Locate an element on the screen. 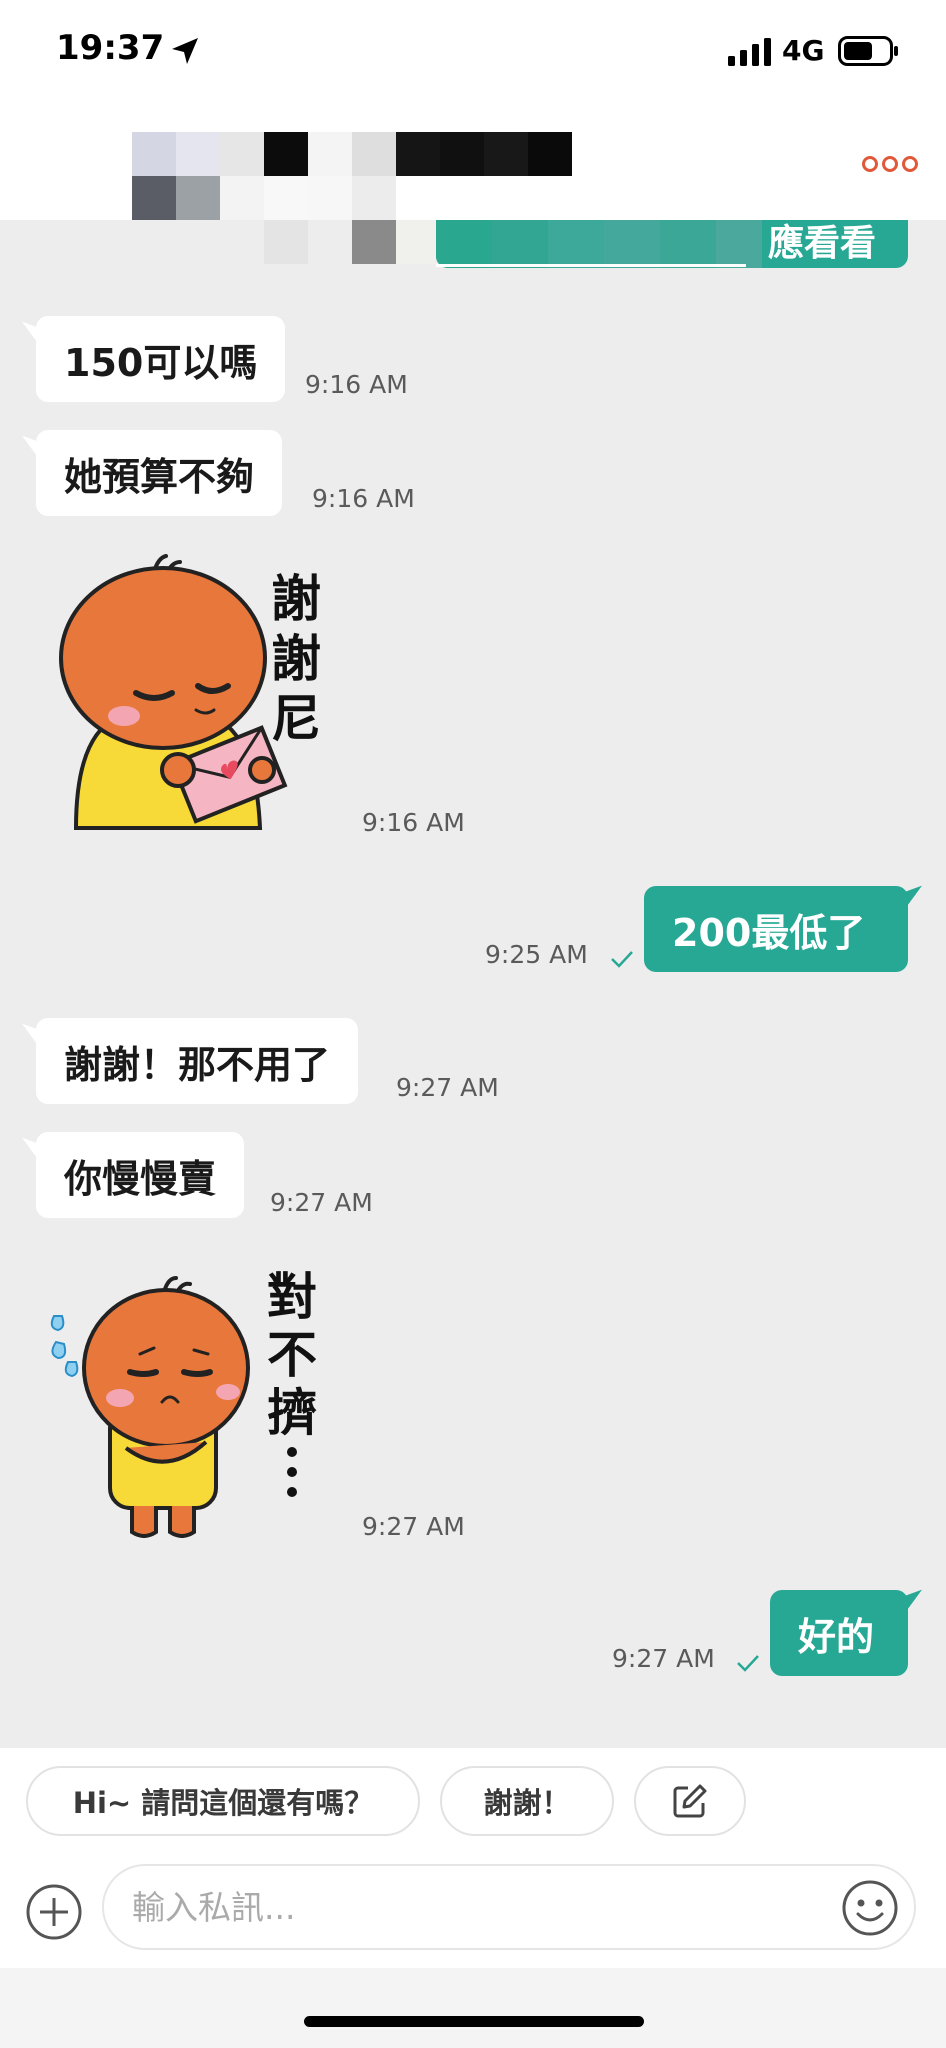 Image resolution: width=946 pixels, height=2048 pixels. outgoing-message-bubble: 200最低了 is located at coordinates (783, 928).